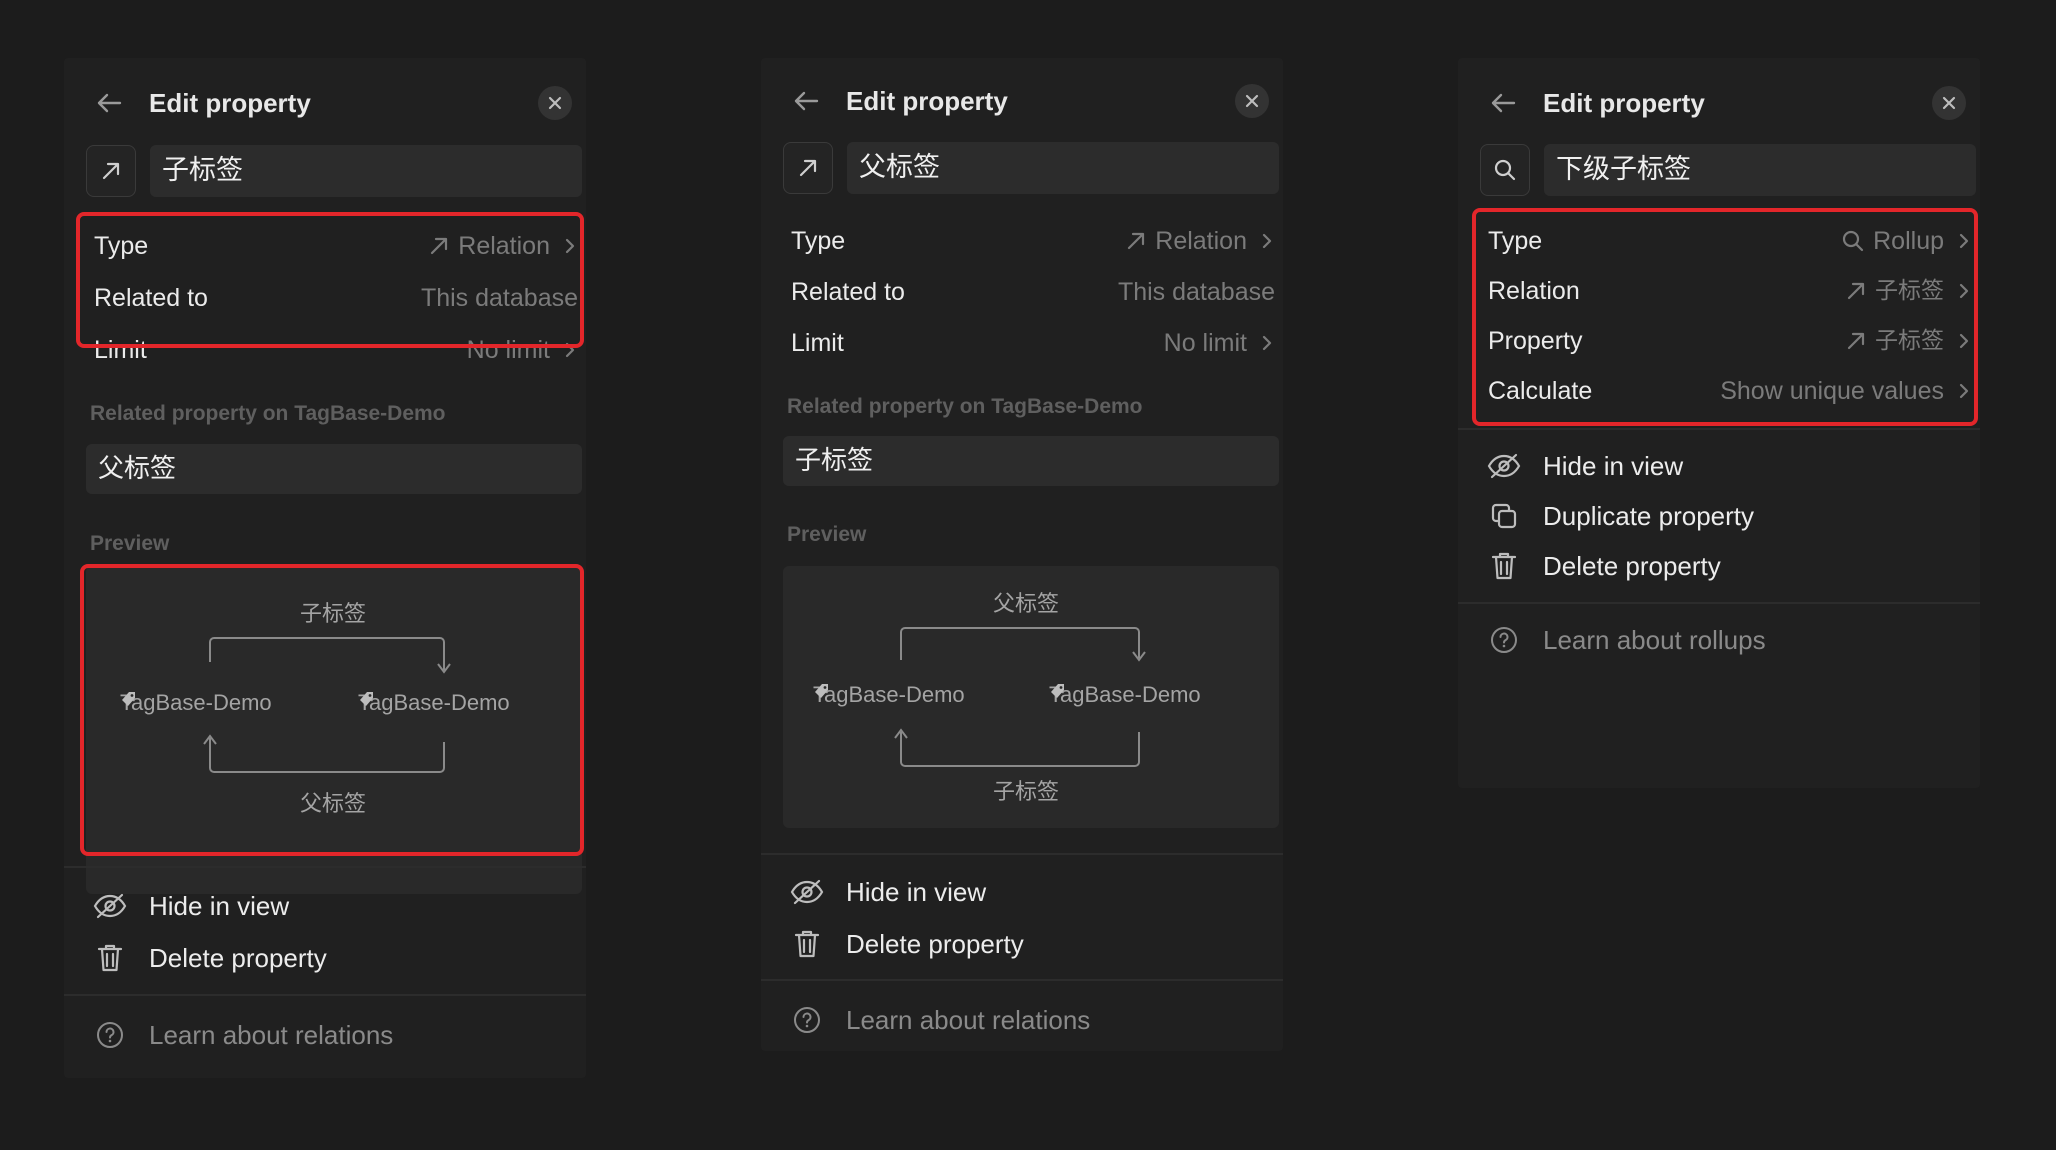  Describe the element at coordinates (151, 298) in the screenshot. I see `related-to-label: Related to` at that location.